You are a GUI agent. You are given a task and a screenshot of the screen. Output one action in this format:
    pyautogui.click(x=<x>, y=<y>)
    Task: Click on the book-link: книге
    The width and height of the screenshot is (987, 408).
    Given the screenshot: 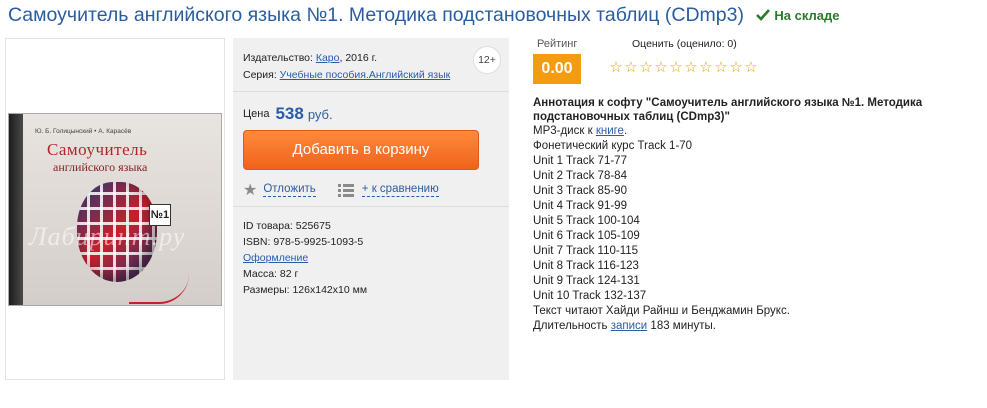 What is the action you would take?
    pyautogui.click(x=610, y=131)
    